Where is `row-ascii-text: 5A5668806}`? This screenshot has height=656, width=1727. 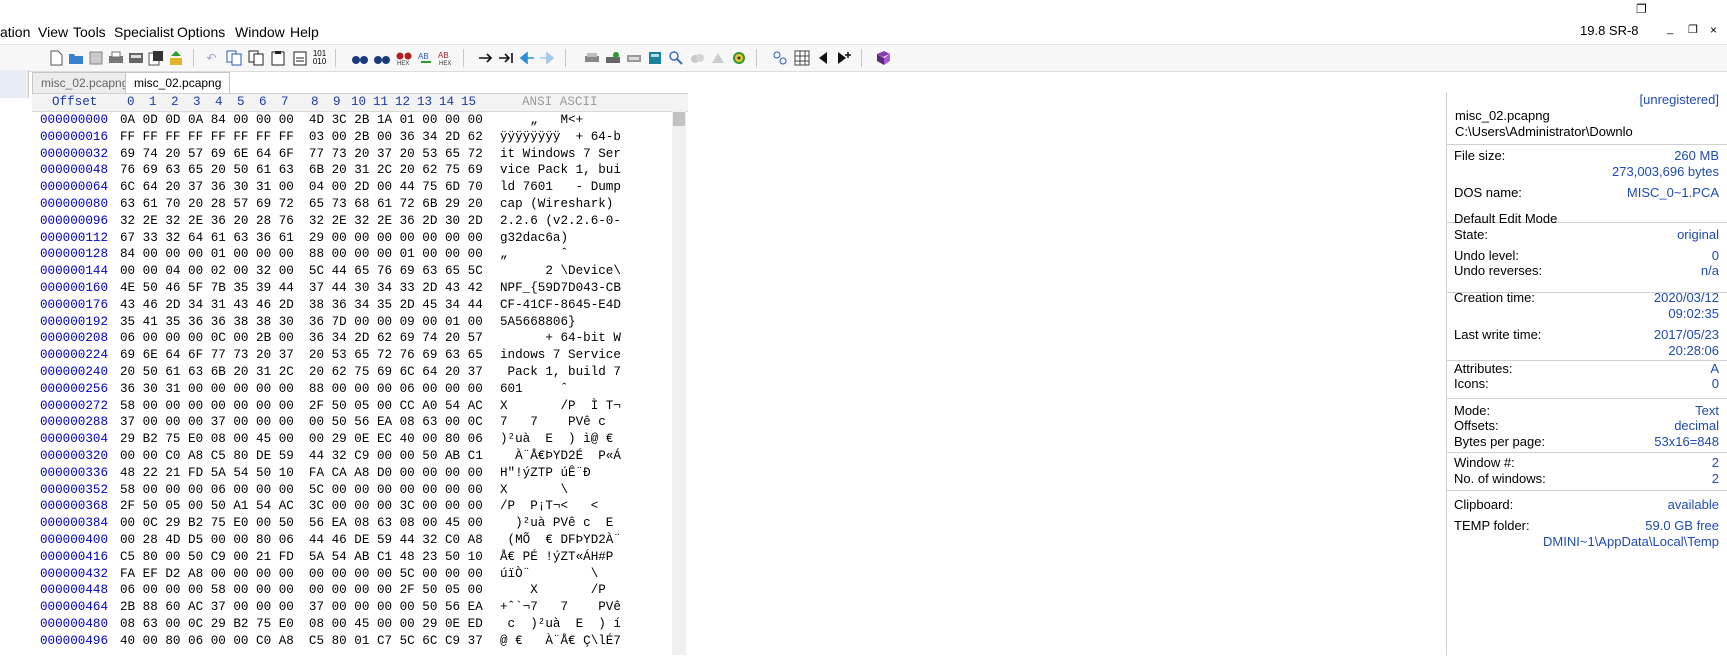 row-ascii-text: 5A5668806} is located at coordinates (538, 322).